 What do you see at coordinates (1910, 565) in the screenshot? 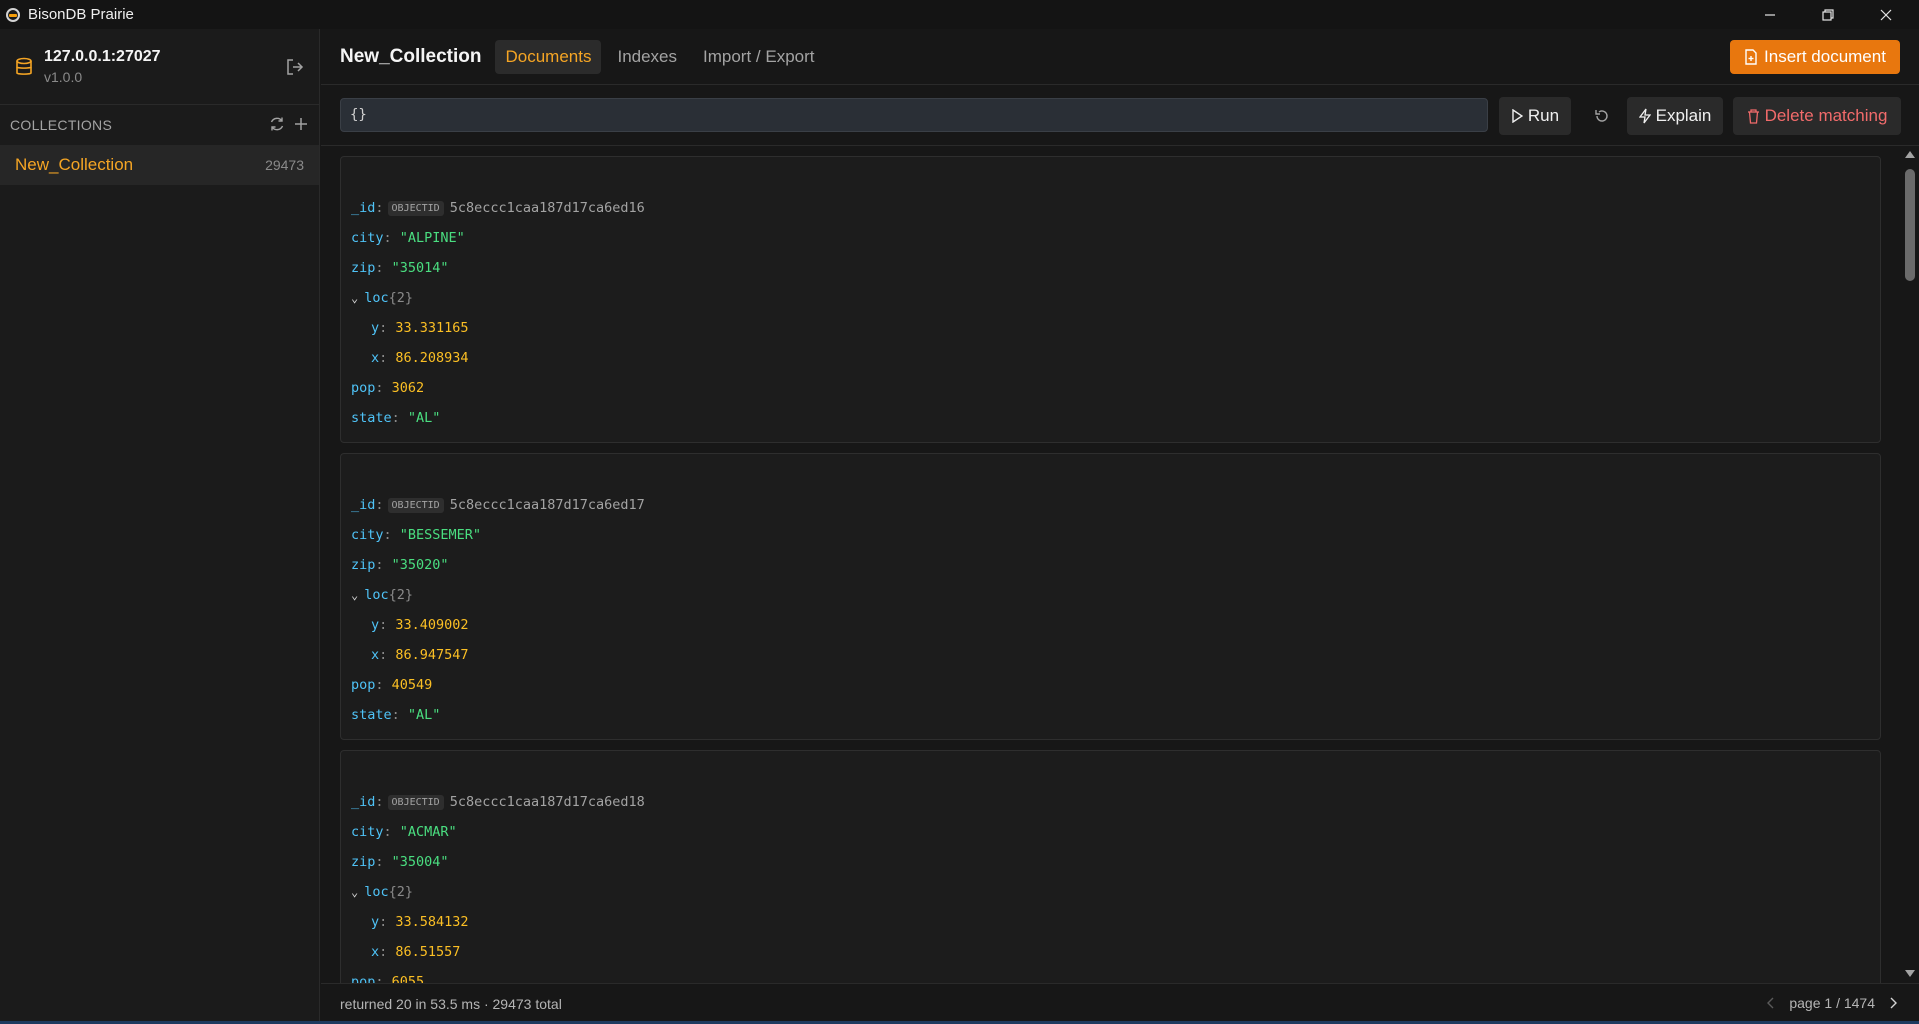
I see `documents-scrollbar` at bounding box center [1910, 565].